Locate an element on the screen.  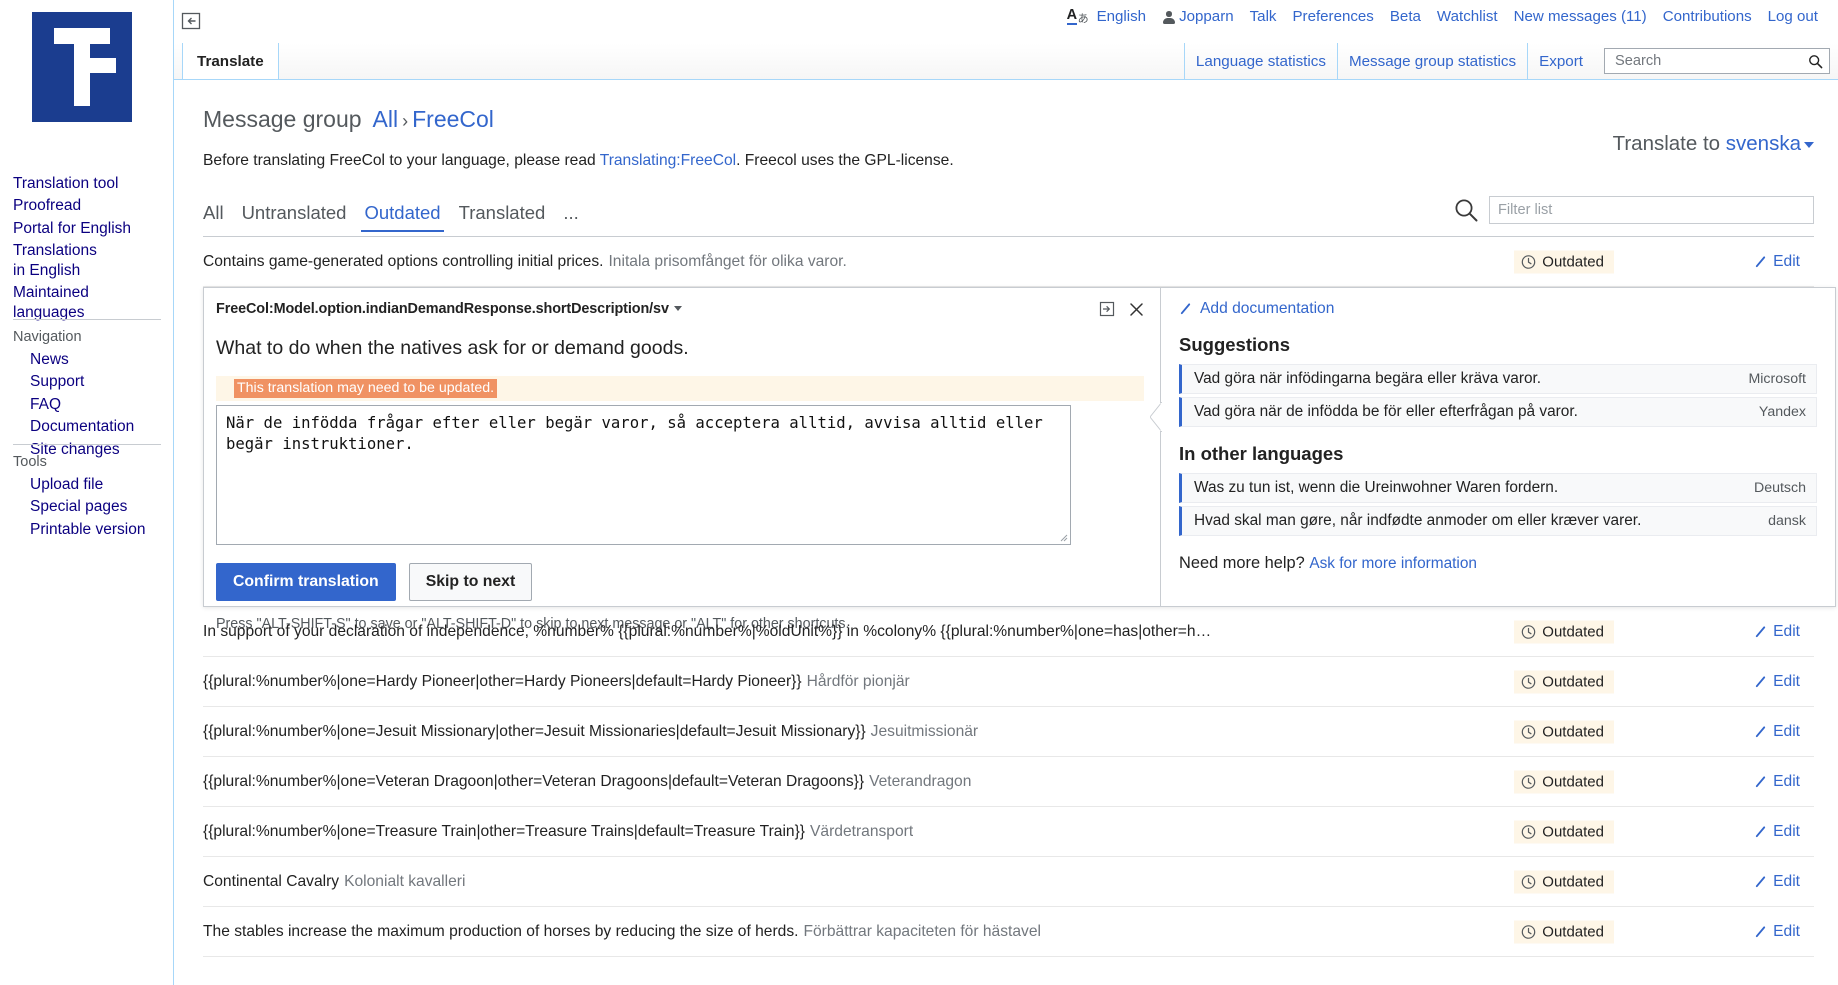
new-messages-link: New messages (11) is located at coordinates (1580, 17).